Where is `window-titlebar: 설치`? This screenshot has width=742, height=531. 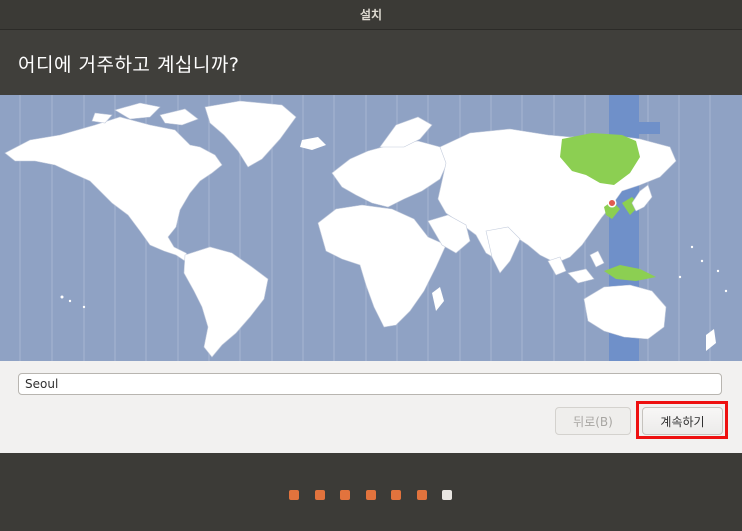
window-titlebar: 설치 is located at coordinates (371, 15).